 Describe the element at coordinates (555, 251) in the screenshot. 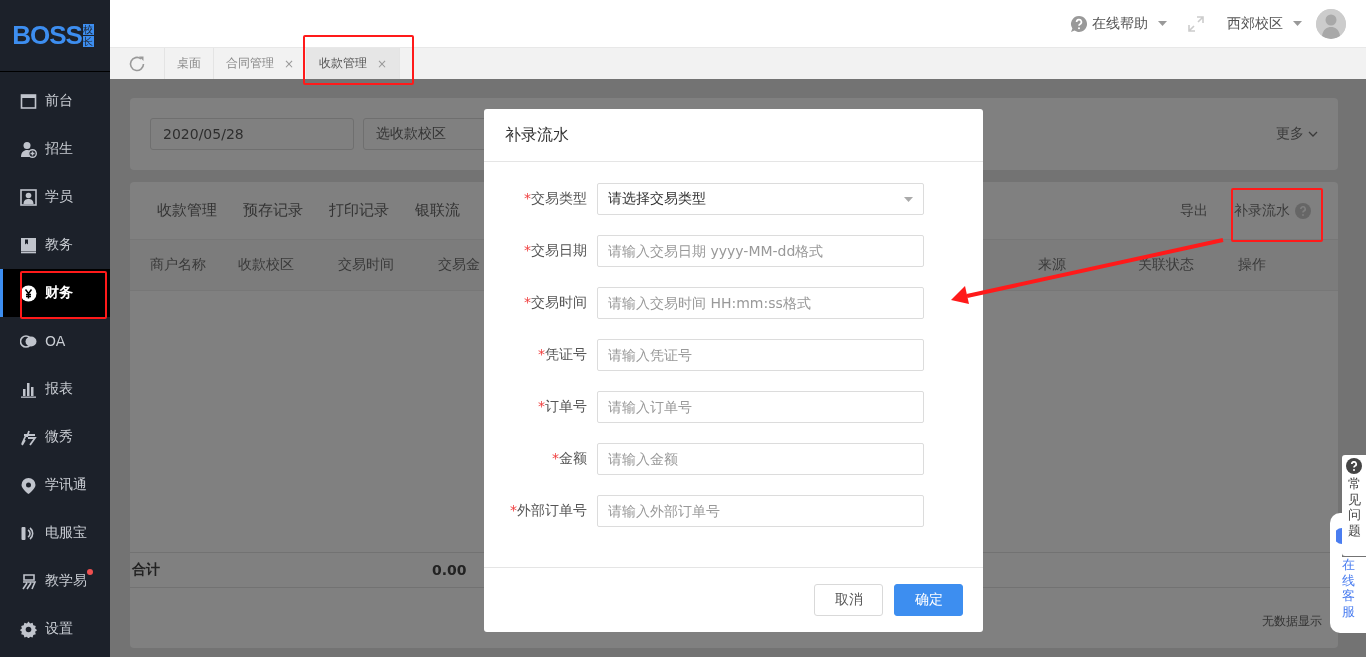

I see `field-label: *交易日期` at that location.